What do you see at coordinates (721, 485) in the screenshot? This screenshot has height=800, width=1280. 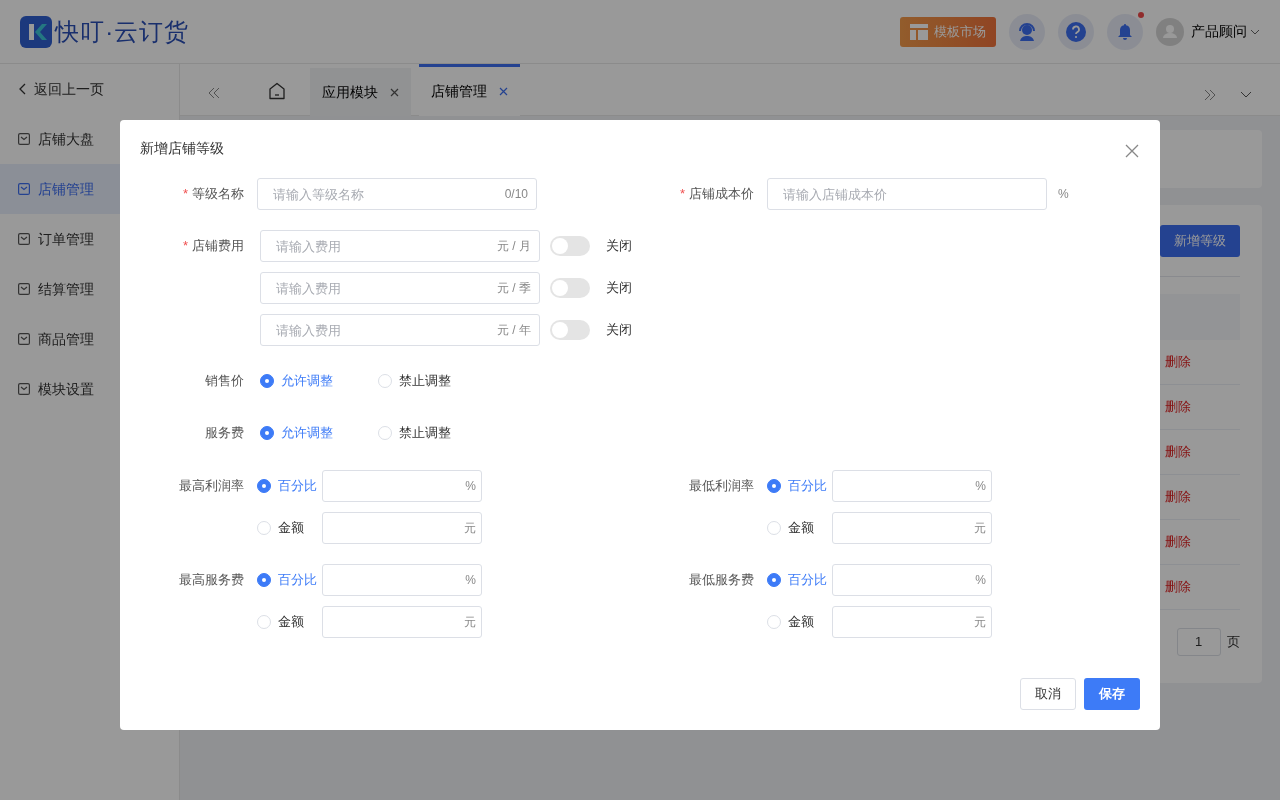 I see `field-label: 最低利润率` at bounding box center [721, 485].